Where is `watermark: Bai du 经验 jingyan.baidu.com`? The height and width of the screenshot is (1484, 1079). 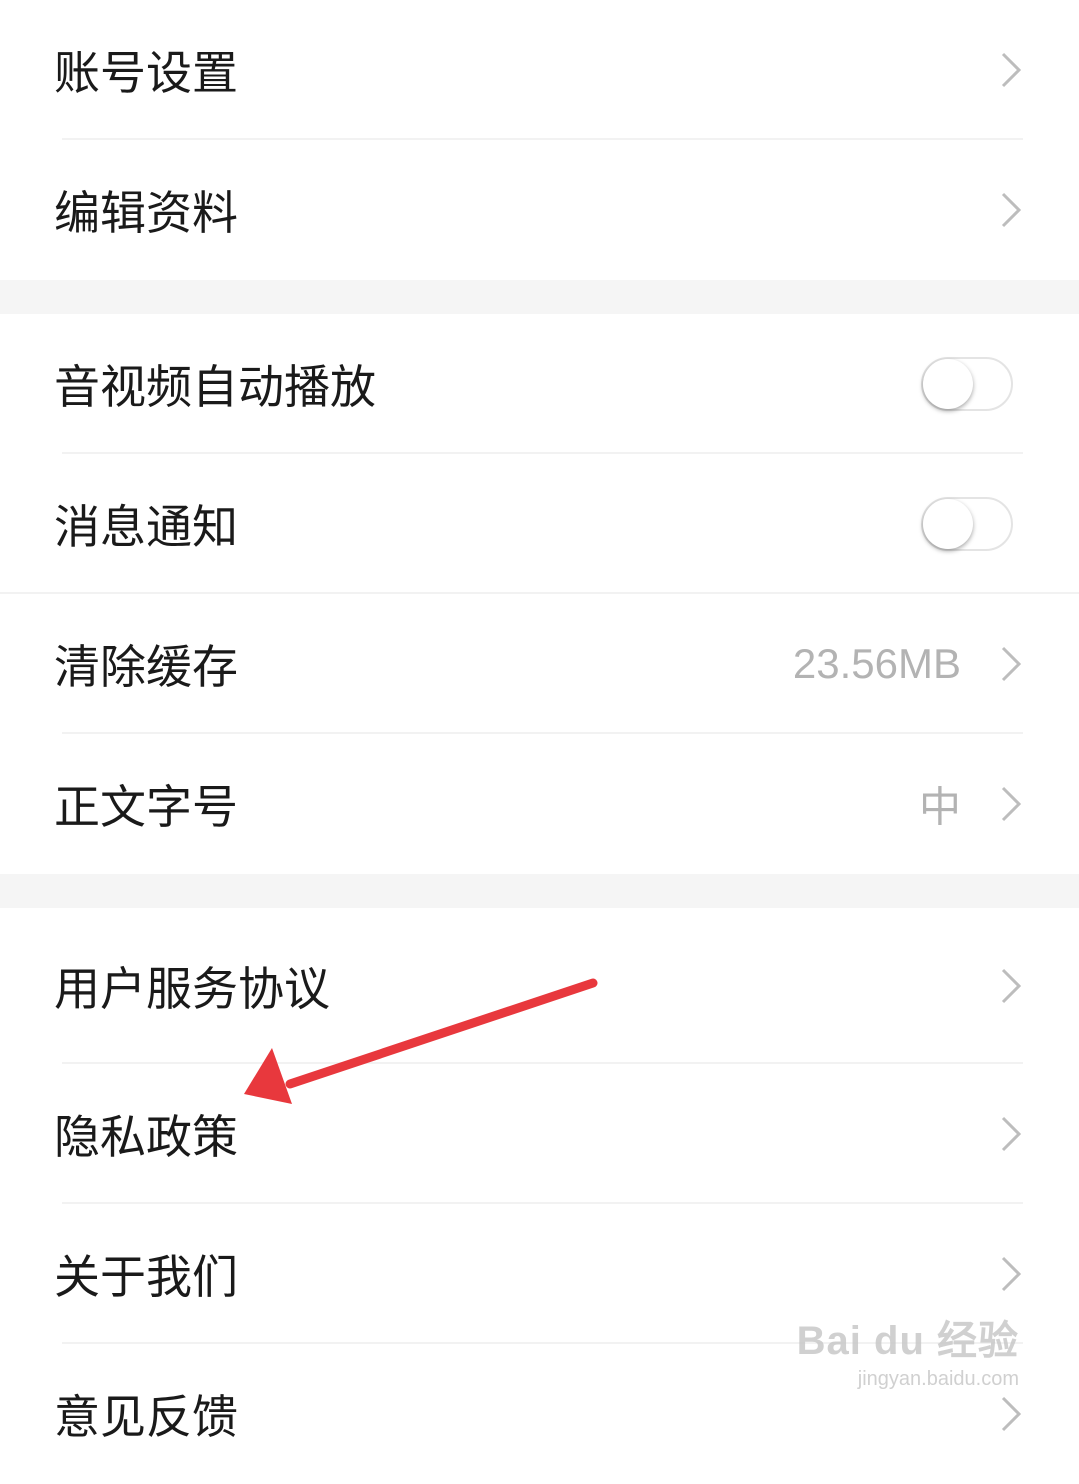 watermark: Bai du 经验 jingyan.baidu.com is located at coordinates (908, 1349).